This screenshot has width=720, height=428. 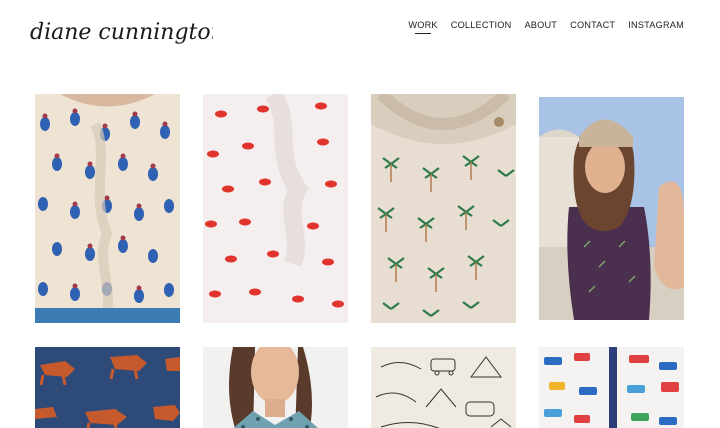 I want to click on travel-sketch-image, so click(x=443, y=387).